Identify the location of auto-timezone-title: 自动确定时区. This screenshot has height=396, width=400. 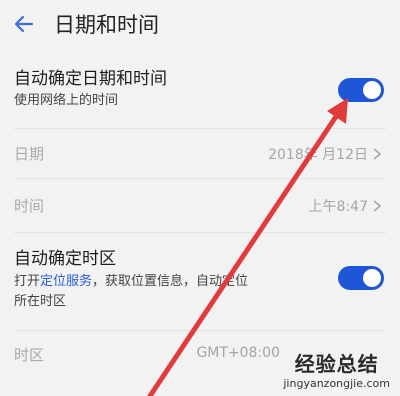
(65, 259).